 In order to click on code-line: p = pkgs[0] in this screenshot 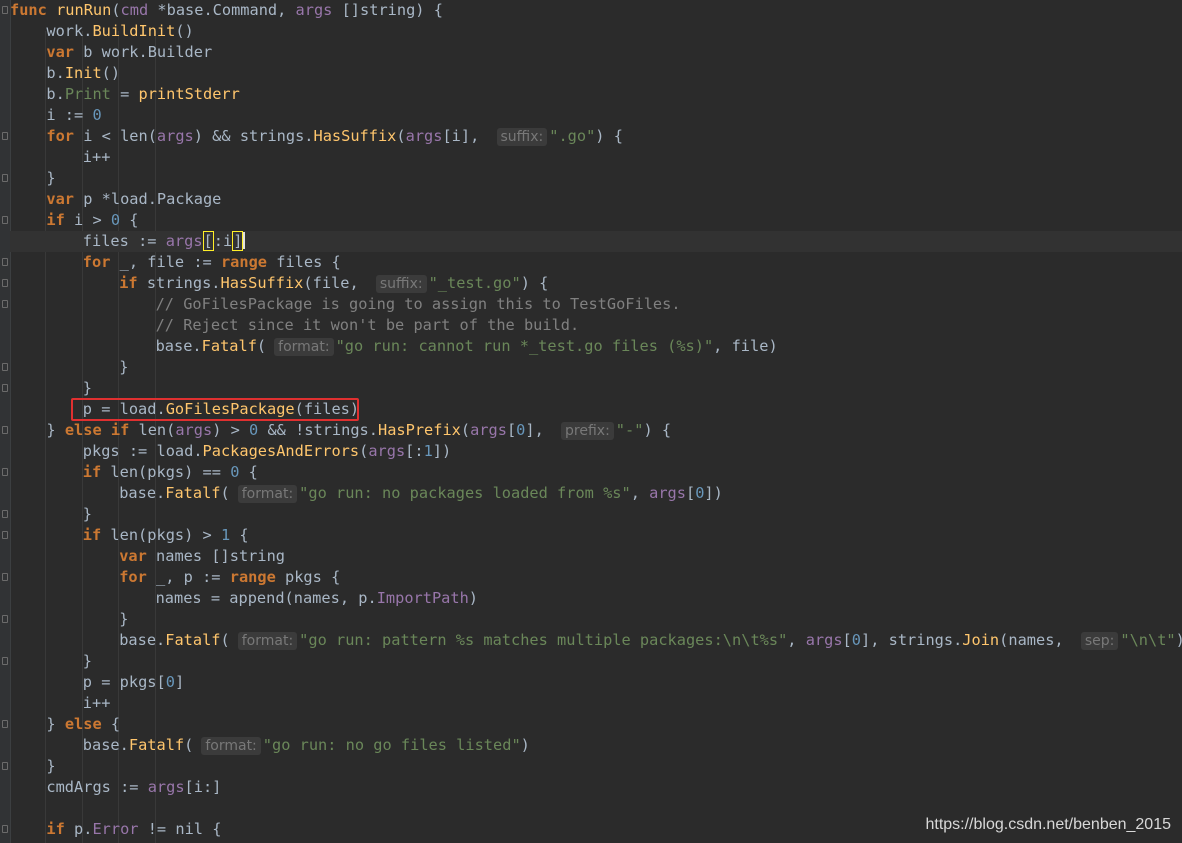, I will do `click(596, 682)`.